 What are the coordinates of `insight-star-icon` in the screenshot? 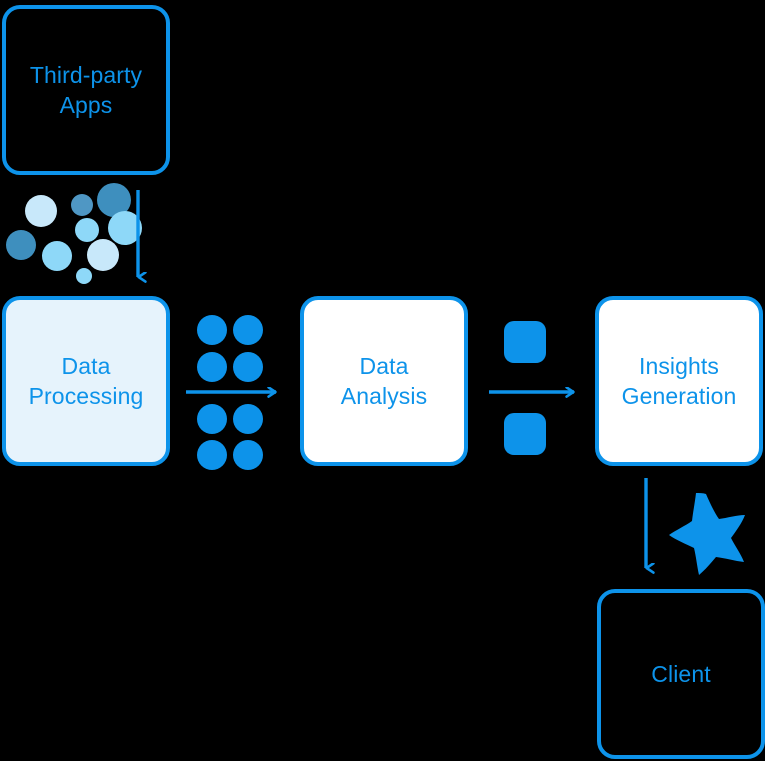 It's located at (707, 534).